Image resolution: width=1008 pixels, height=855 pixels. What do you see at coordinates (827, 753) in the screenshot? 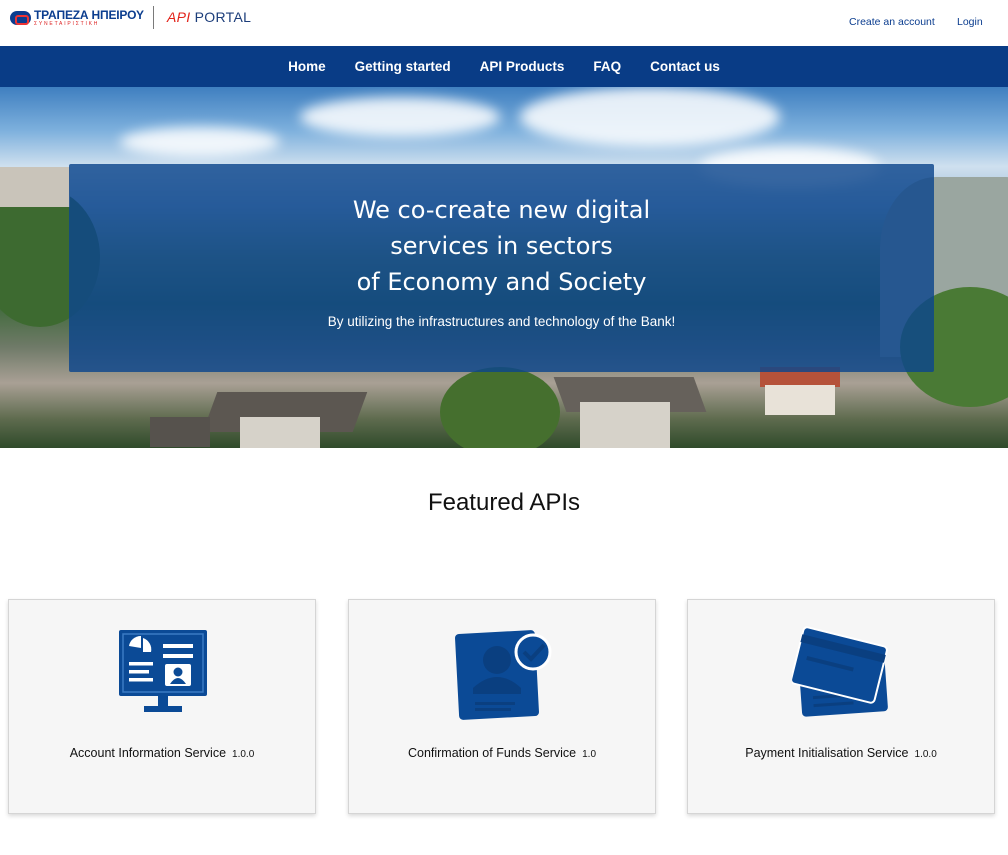
I see `api-card-name: Payment Initialisation Service` at bounding box center [827, 753].